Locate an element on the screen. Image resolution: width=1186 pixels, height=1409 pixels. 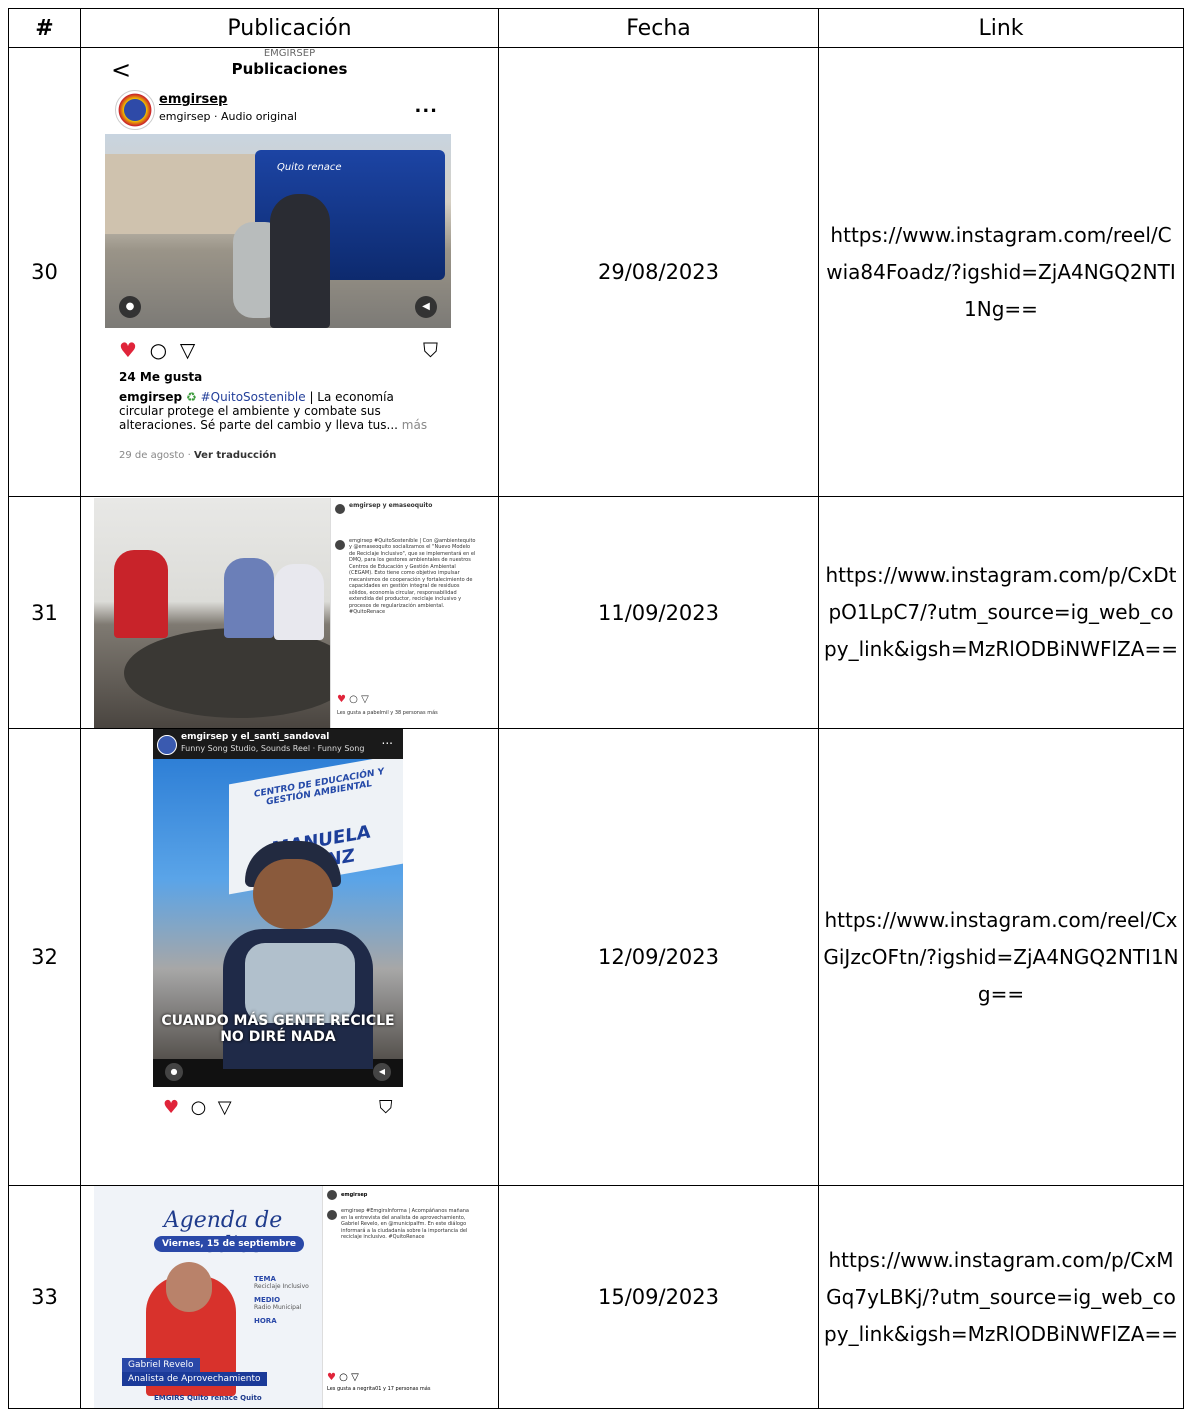
row-number: 32 is located at coordinates (44, 957).